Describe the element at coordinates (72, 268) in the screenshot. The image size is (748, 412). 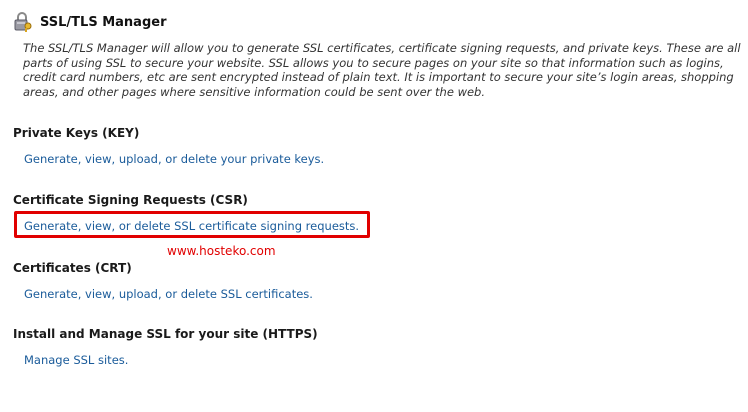
I see `section-title-certificates: Certificates (CRT)` at that location.